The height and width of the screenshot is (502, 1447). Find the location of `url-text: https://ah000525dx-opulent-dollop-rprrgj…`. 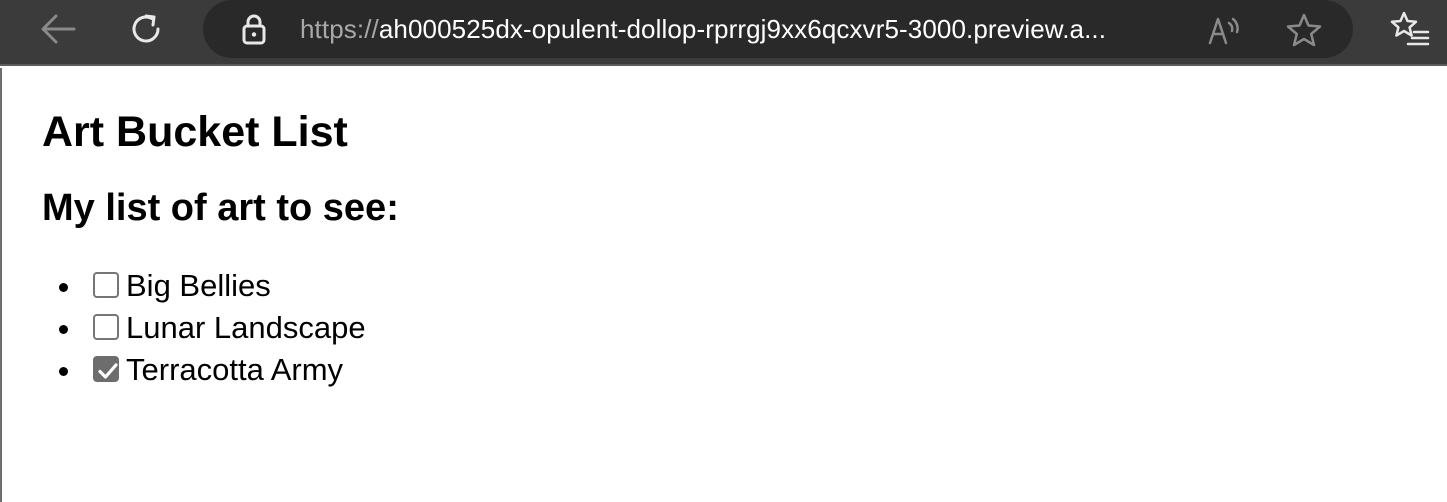

url-text: https://ah000525dx-opulent-dollop-rprrgj… is located at coordinates (703, 29).